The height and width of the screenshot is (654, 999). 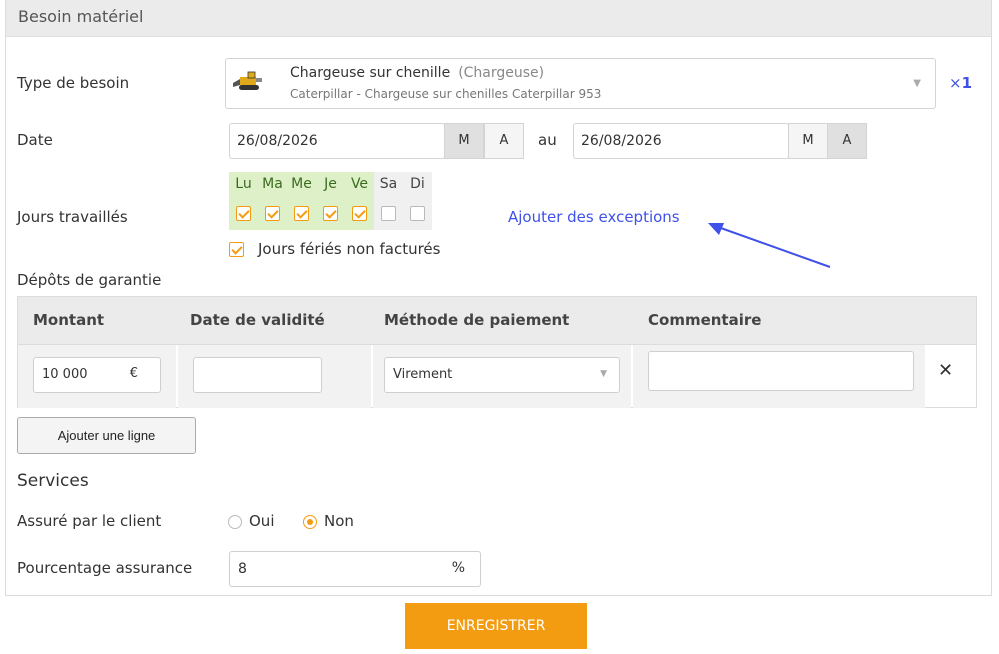 What do you see at coordinates (236, 249) in the screenshot?
I see `holidays-checkbox` at bounding box center [236, 249].